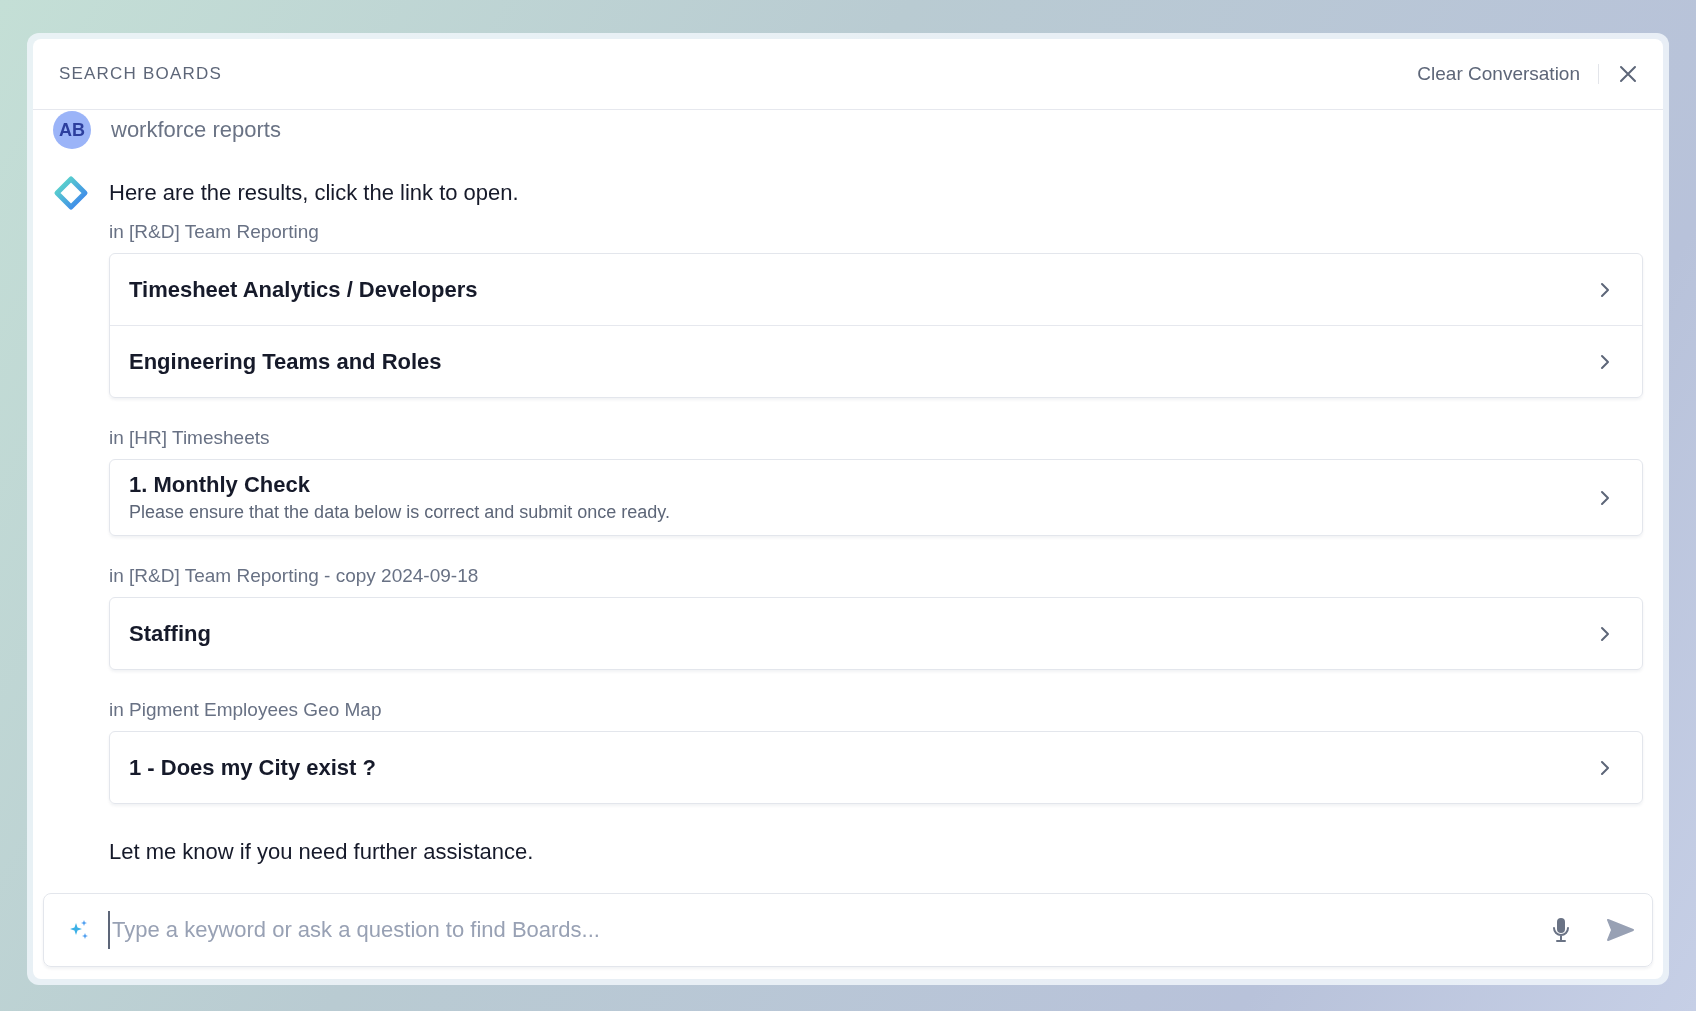 The height and width of the screenshot is (1011, 1696). Describe the element at coordinates (141, 74) in the screenshot. I see `panel-title: SEARCH BOARDS` at that location.